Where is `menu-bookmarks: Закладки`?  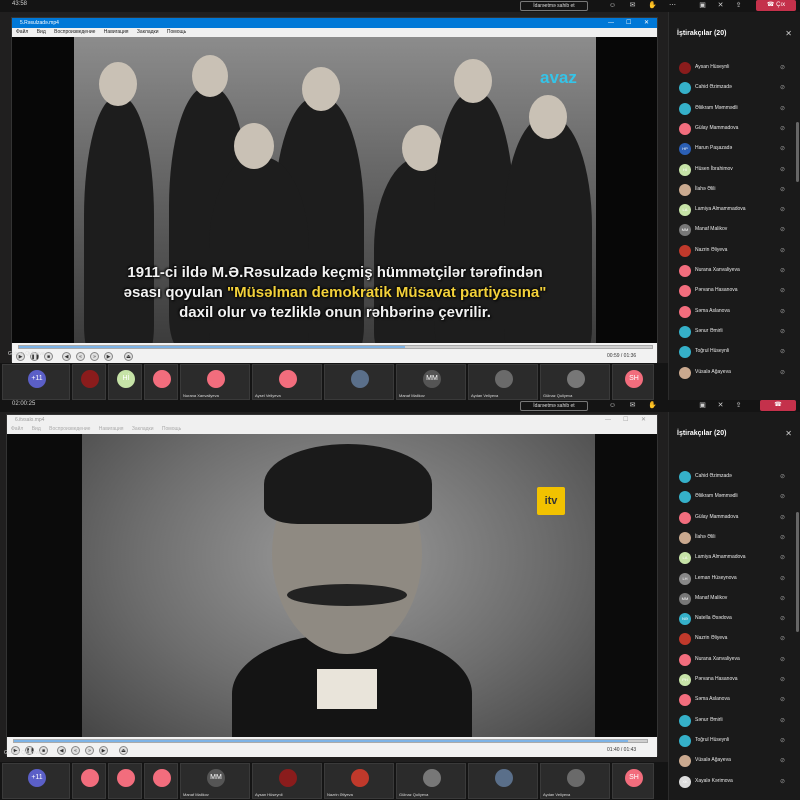
menu-bookmarks: Закладки is located at coordinates (143, 429).